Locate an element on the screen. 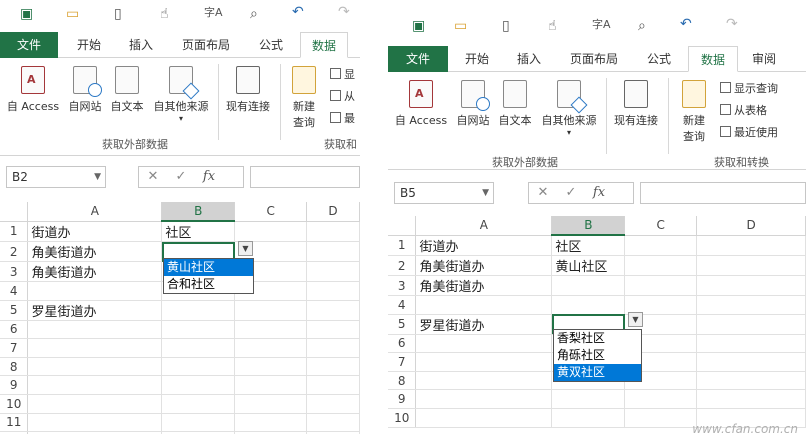  tab-file: 文件 is located at coordinates (418, 59).